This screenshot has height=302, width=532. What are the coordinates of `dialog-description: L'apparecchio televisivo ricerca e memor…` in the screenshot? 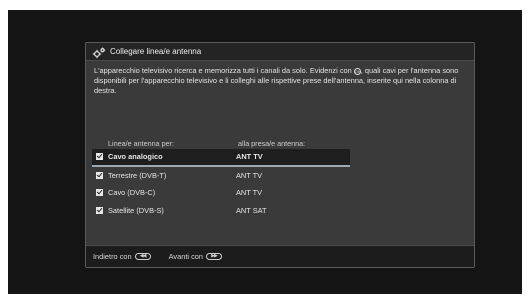 It's located at (281, 81).